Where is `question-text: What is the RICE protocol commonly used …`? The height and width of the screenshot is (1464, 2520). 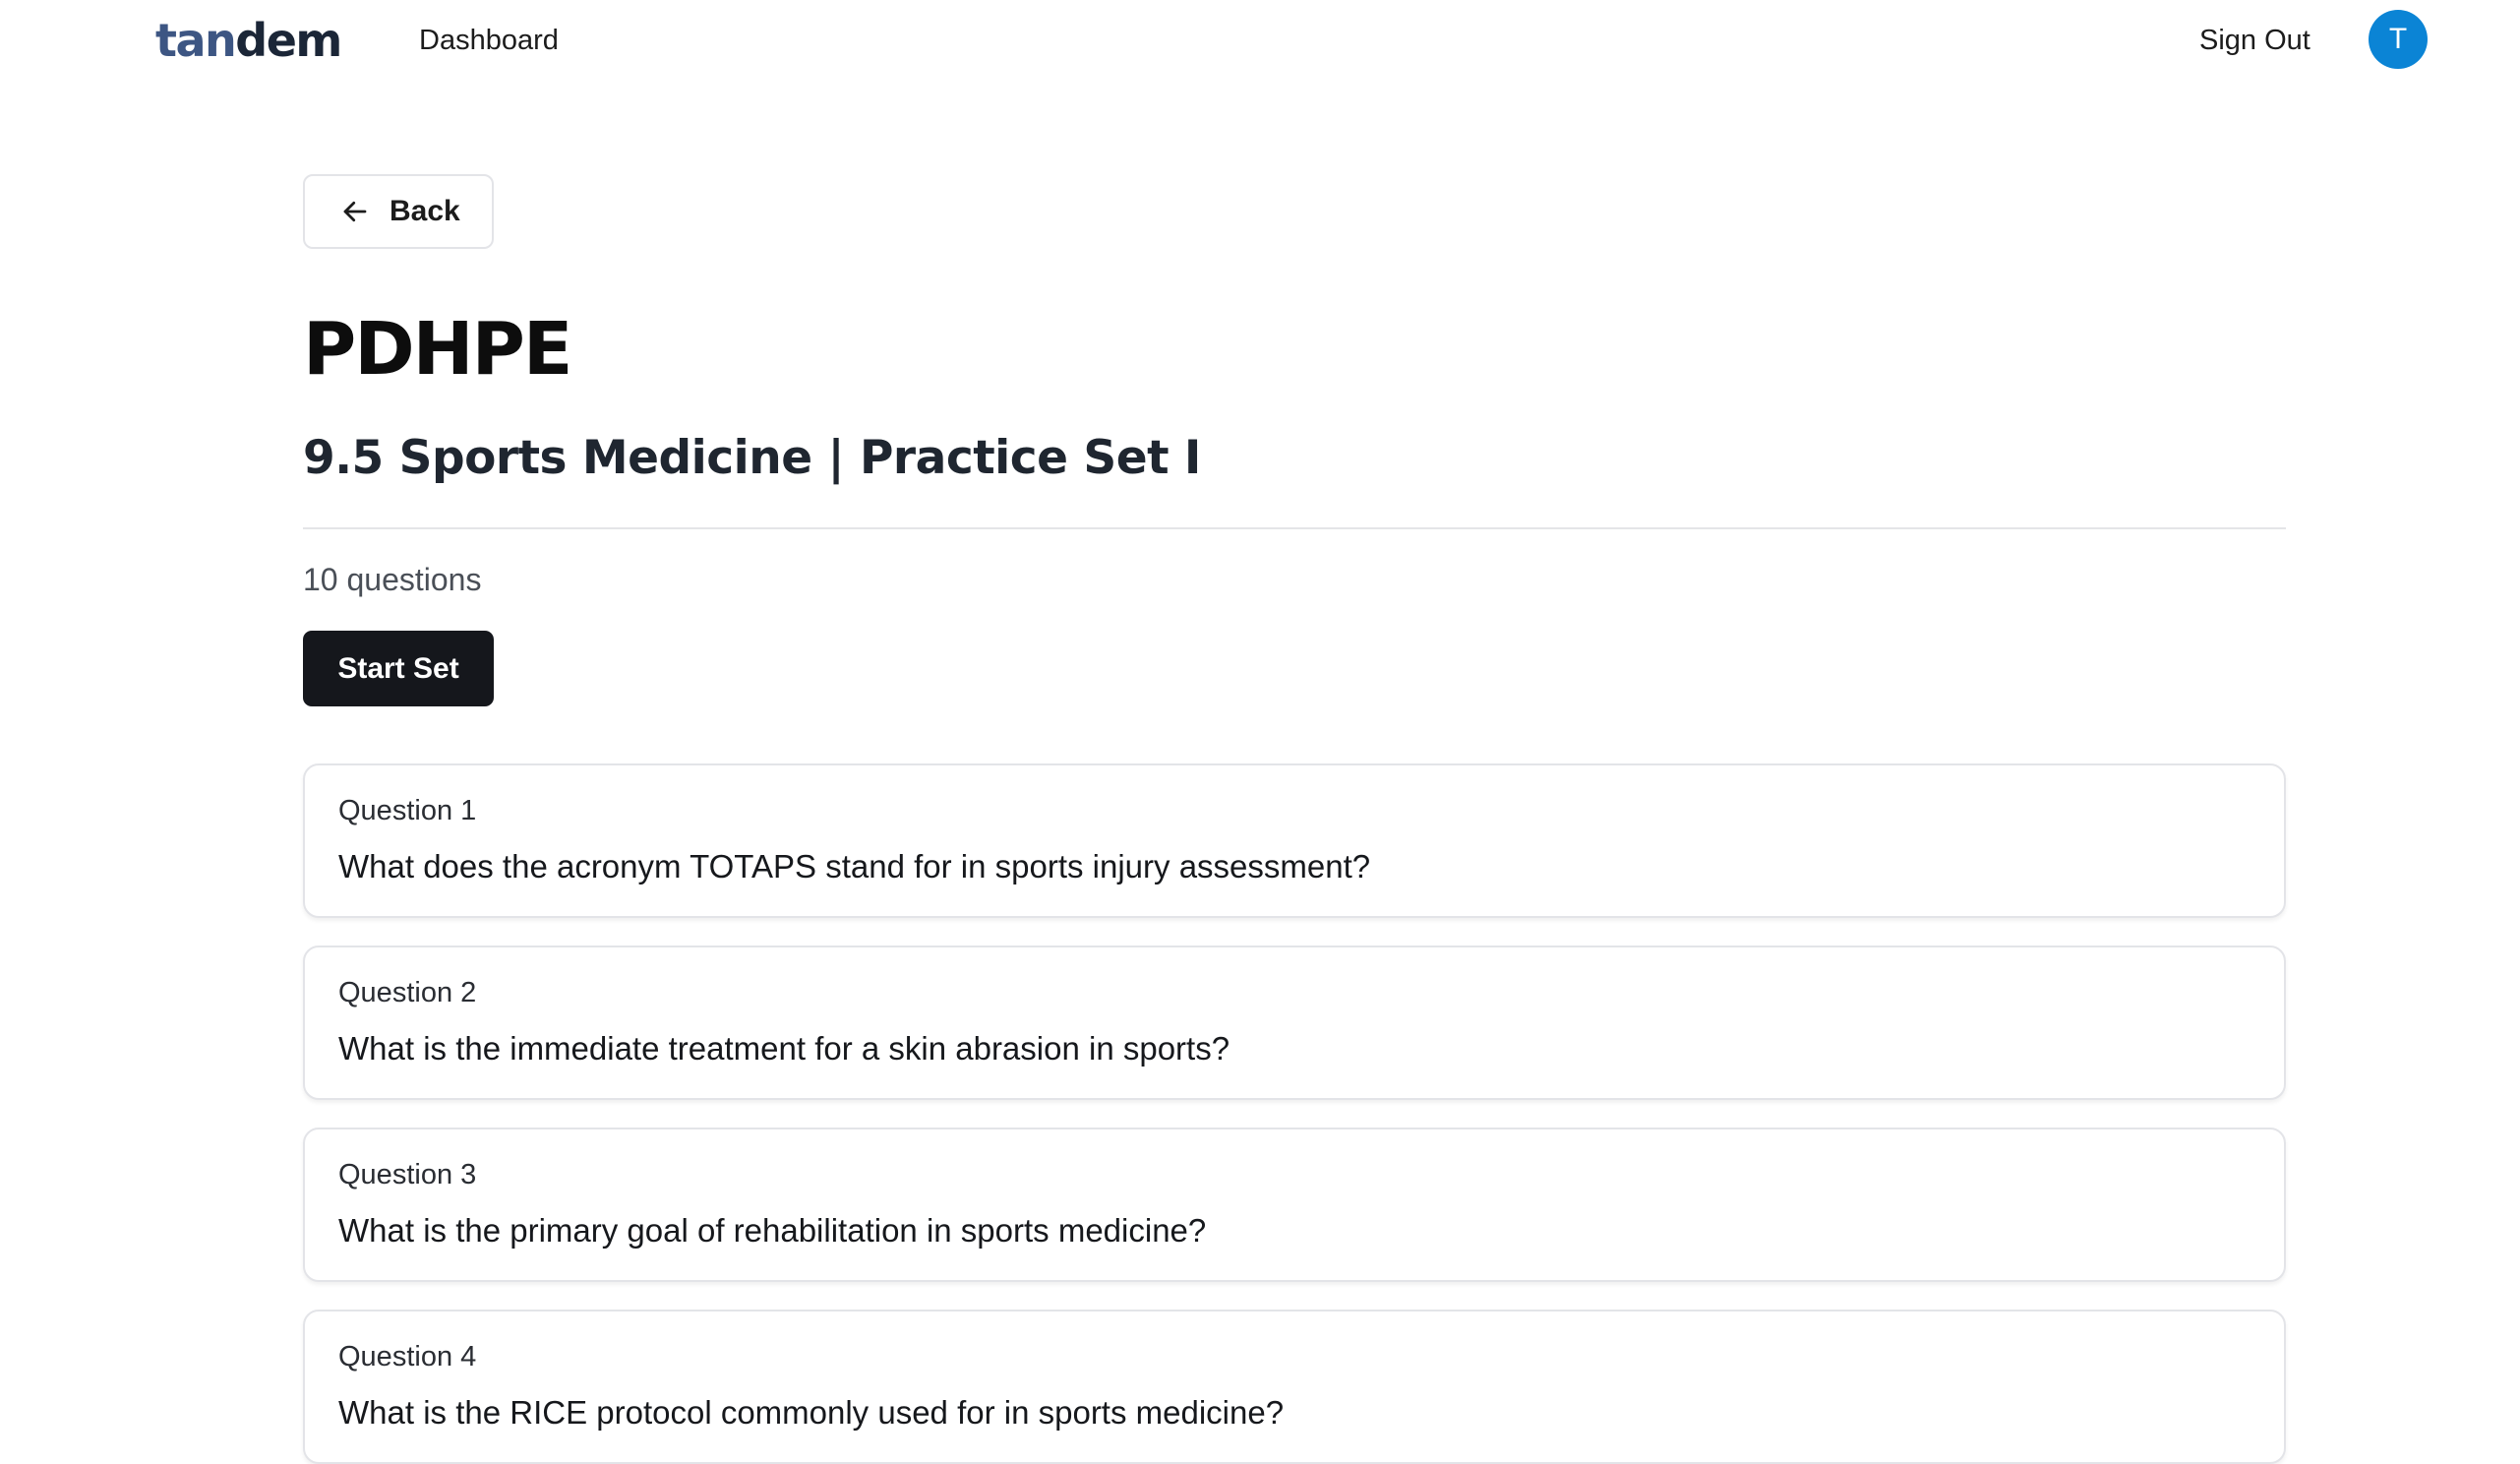
question-text: What is the RICE protocol commonly used … is located at coordinates (811, 1412).